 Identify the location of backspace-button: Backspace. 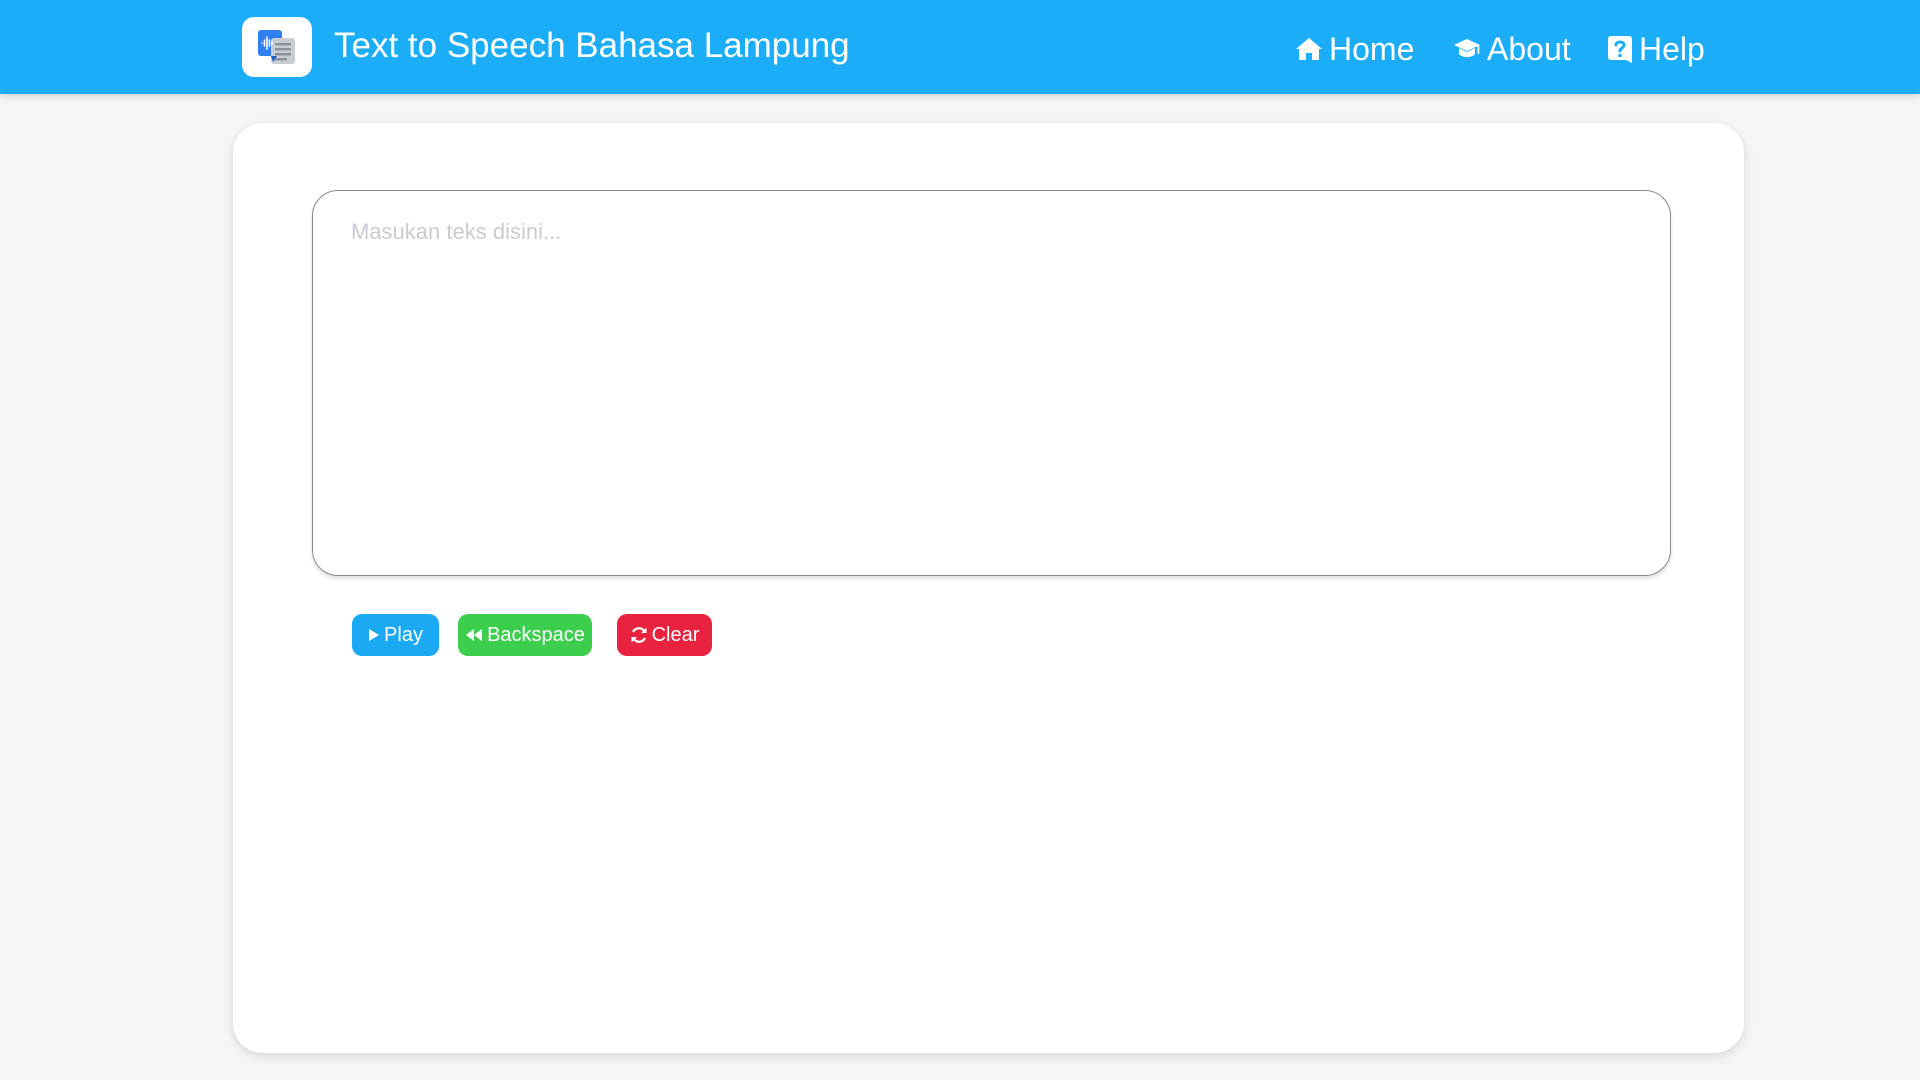
(525, 635).